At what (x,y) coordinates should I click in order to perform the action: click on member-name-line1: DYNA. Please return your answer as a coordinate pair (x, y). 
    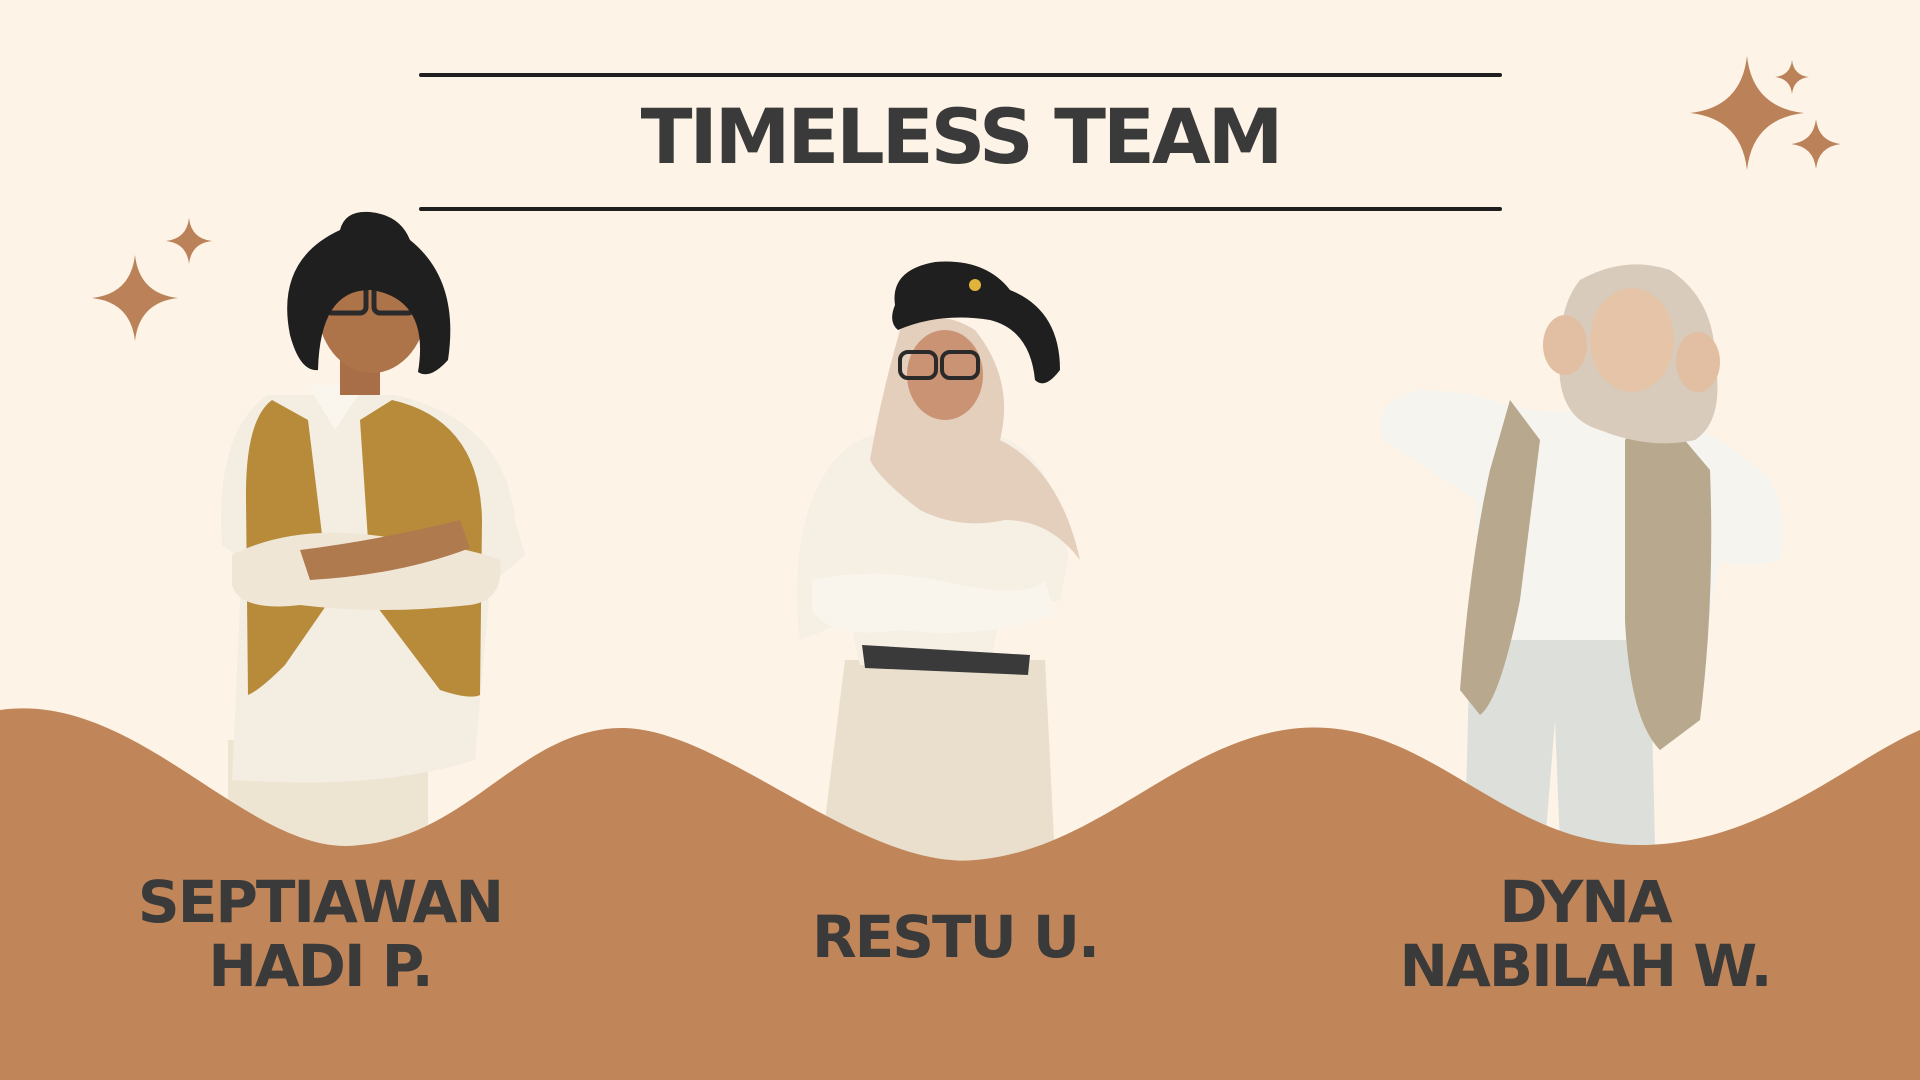
    Looking at the image, I should click on (1585, 902).